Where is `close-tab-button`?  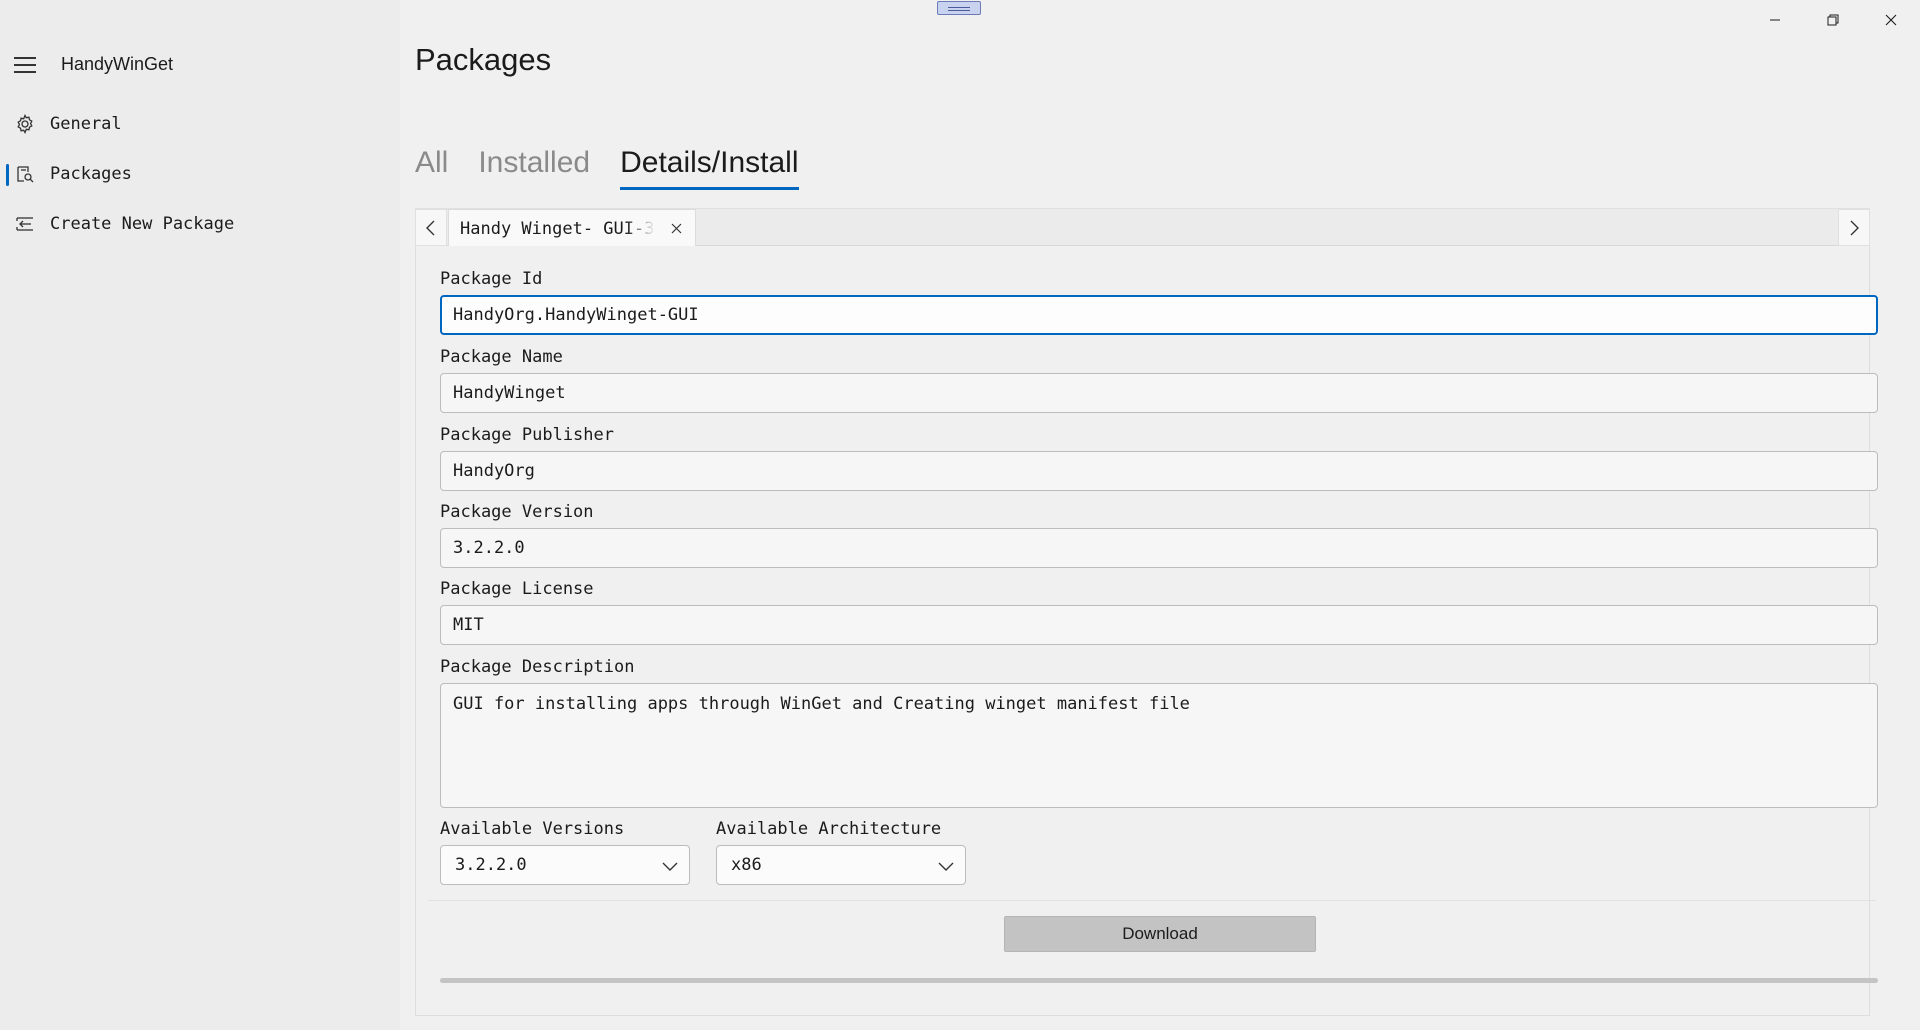 close-tab-button is located at coordinates (676, 228).